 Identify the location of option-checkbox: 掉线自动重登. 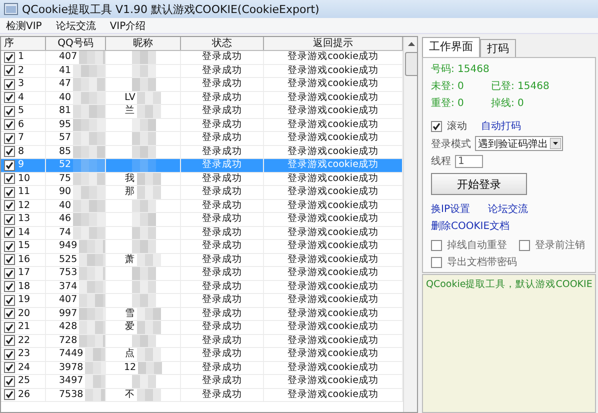
(469, 245).